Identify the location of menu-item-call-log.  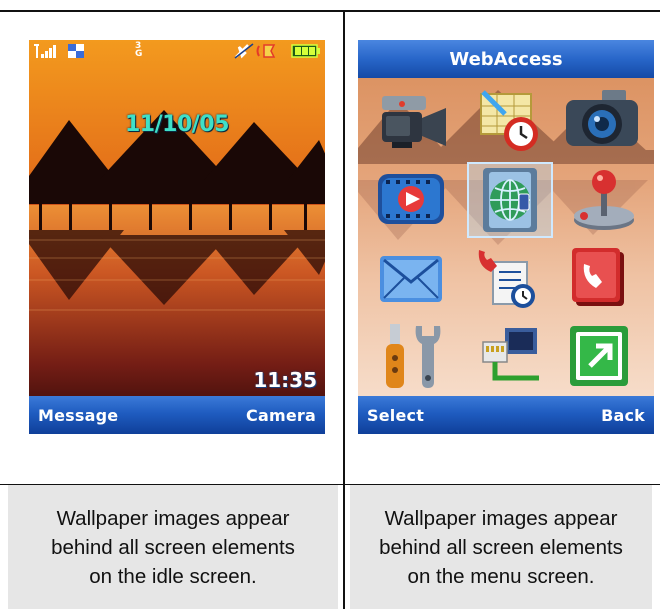
(510, 278).